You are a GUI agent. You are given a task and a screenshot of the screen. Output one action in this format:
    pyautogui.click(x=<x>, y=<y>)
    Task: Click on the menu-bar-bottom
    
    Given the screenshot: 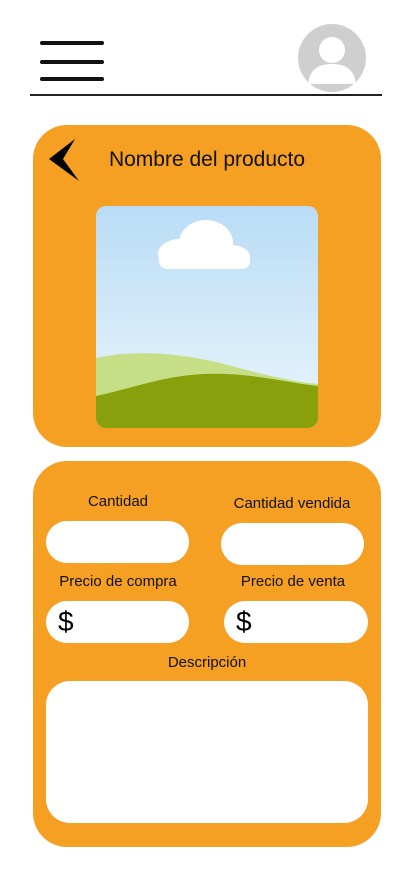 What is the action you would take?
    pyautogui.click(x=72, y=79)
    